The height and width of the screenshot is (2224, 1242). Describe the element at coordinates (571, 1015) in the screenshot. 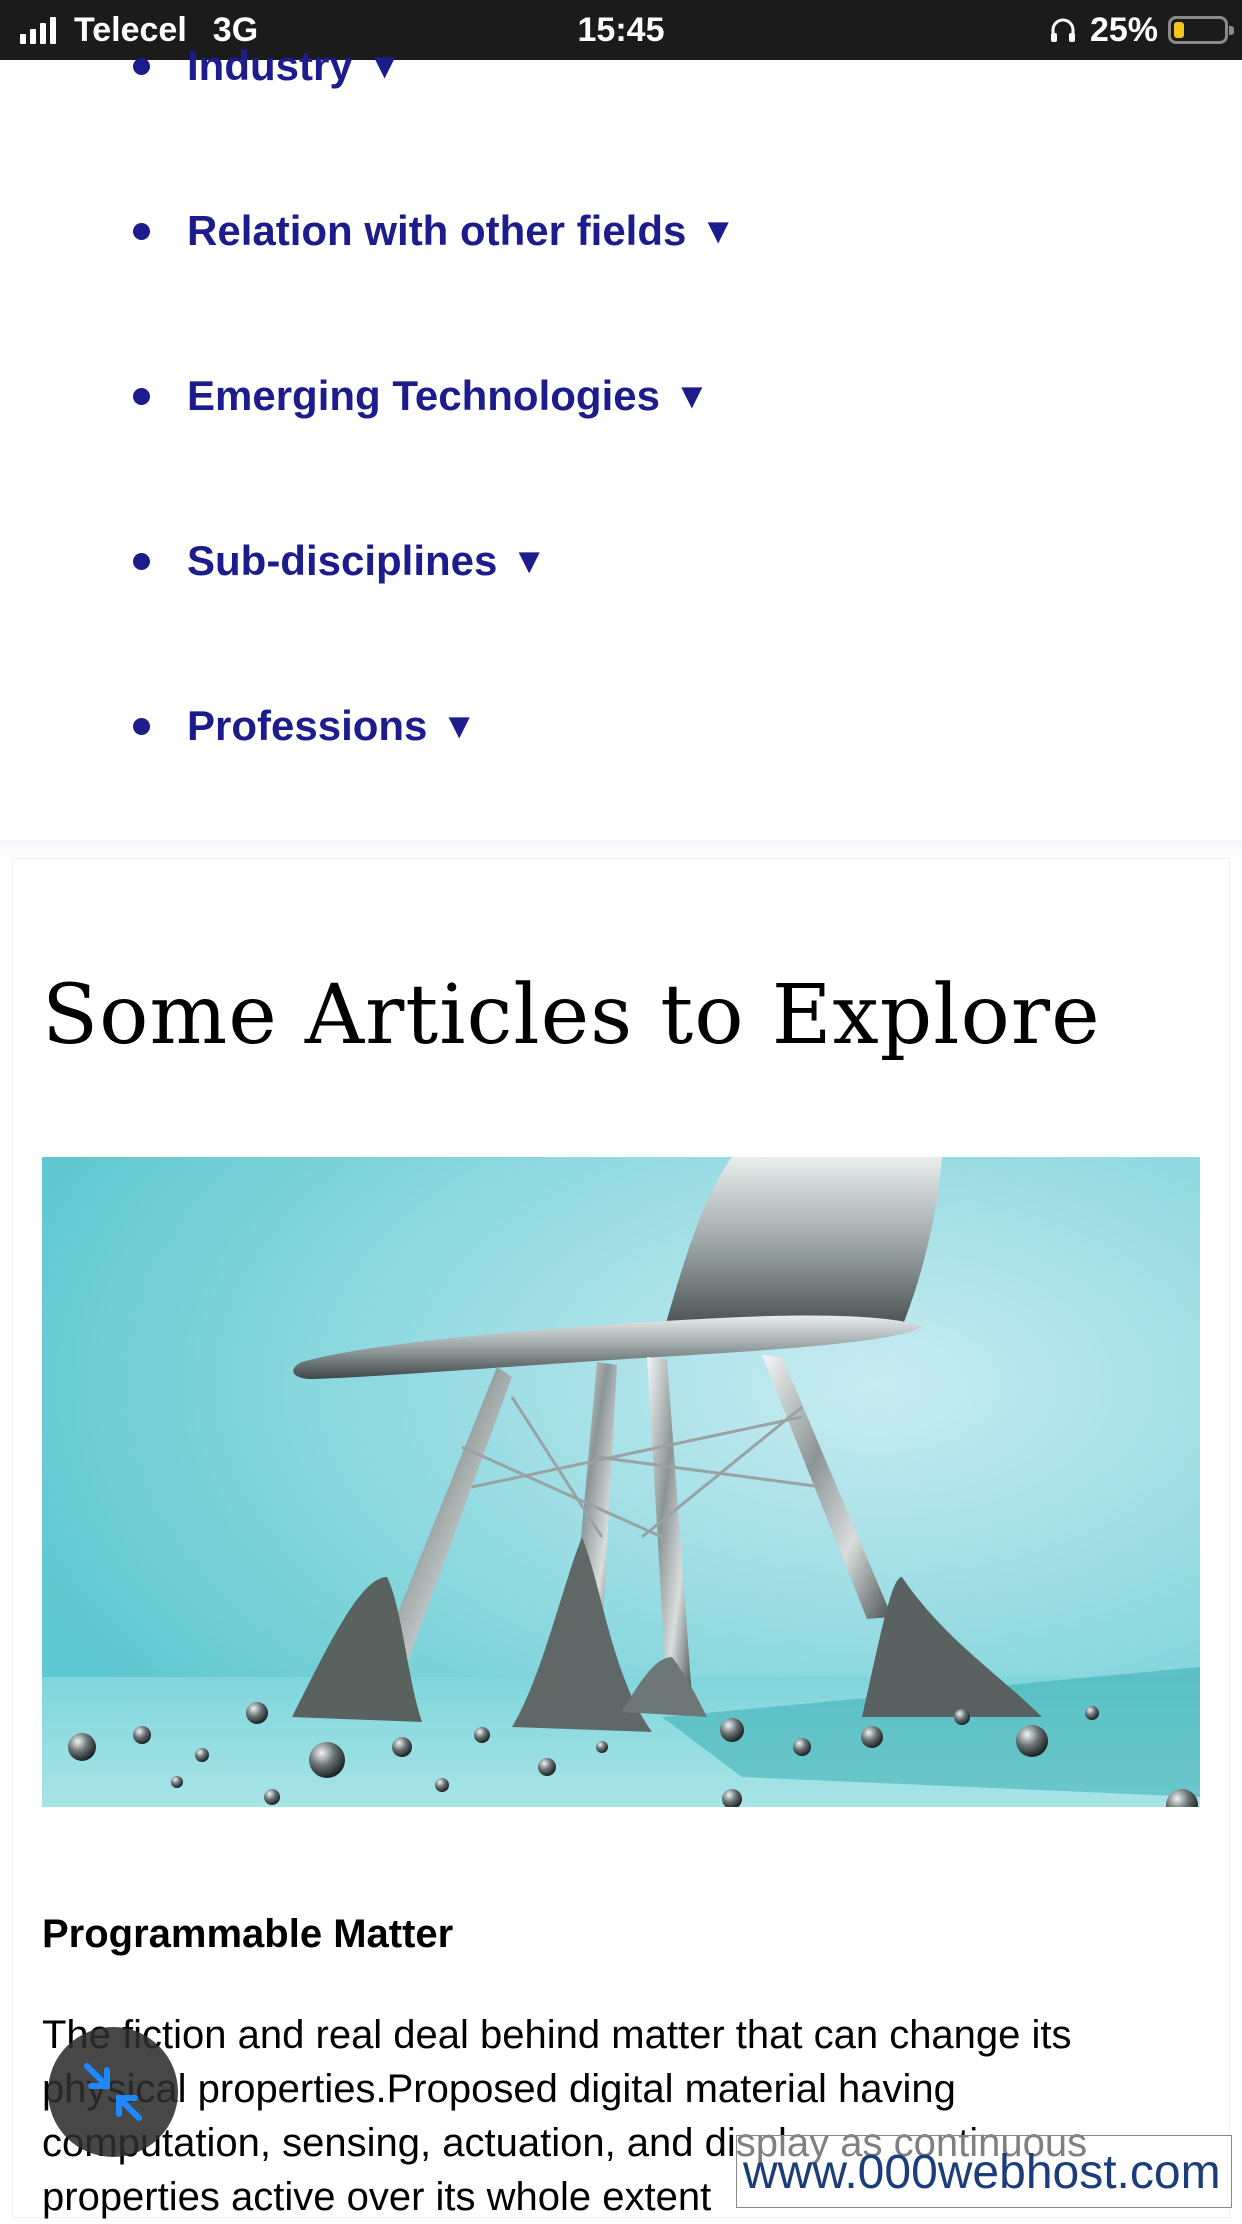

I see `section-title: Some Articles to Explore` at that location.